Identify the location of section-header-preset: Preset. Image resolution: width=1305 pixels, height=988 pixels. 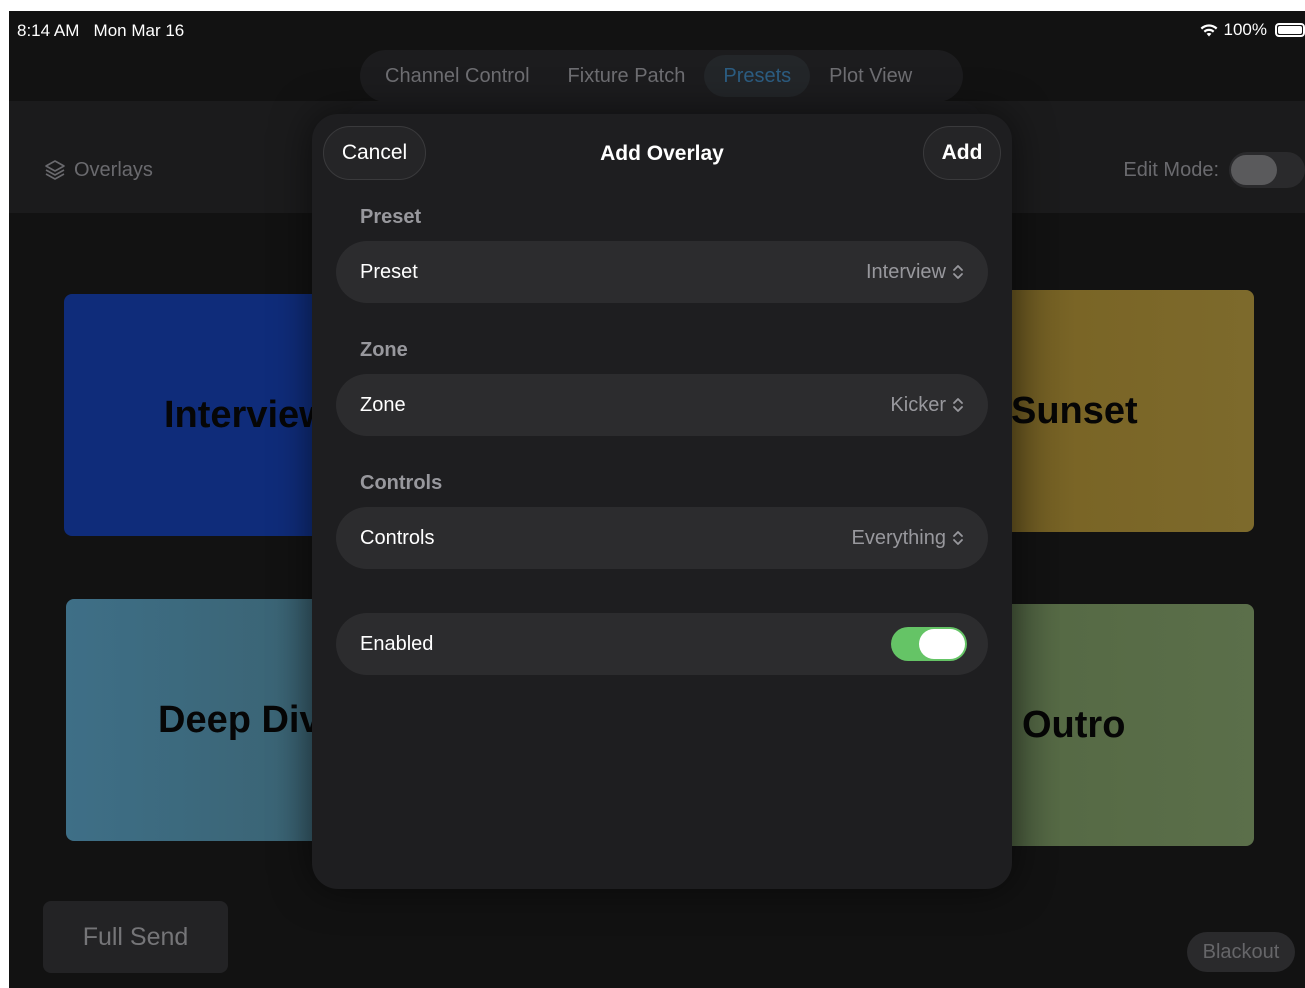
(391, 217).